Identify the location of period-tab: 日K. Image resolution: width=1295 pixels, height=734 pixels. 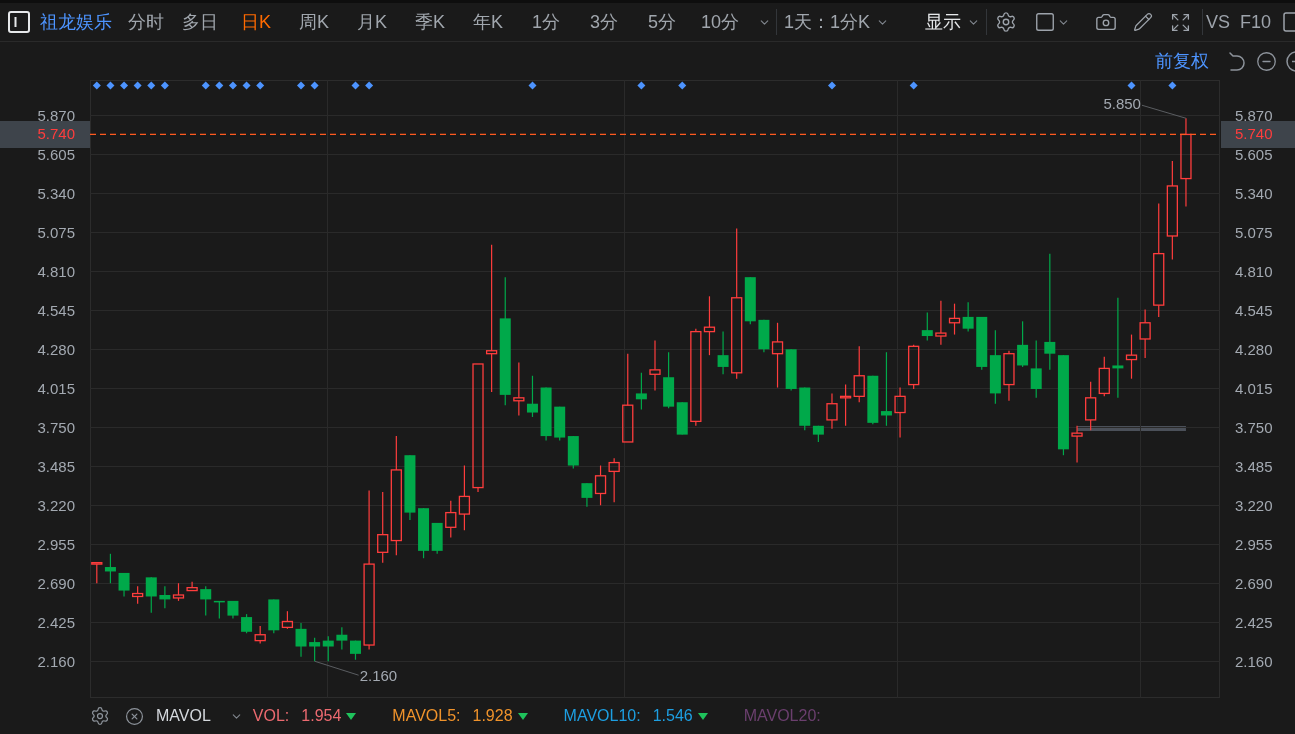
(256, 22).